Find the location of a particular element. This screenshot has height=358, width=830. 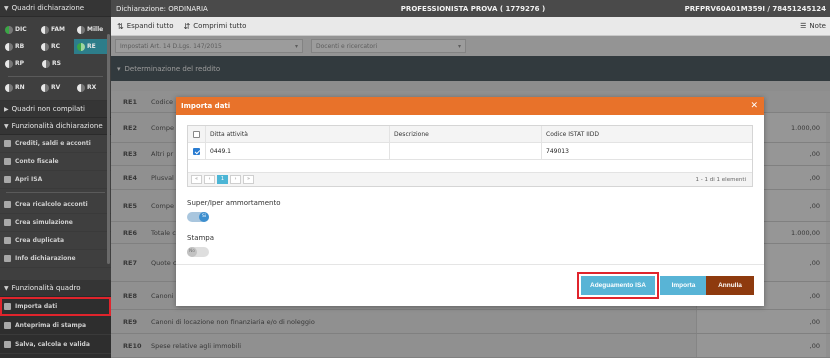

menu-conto-fiscale: Conto fiscale is located at coordinates (55, 162).